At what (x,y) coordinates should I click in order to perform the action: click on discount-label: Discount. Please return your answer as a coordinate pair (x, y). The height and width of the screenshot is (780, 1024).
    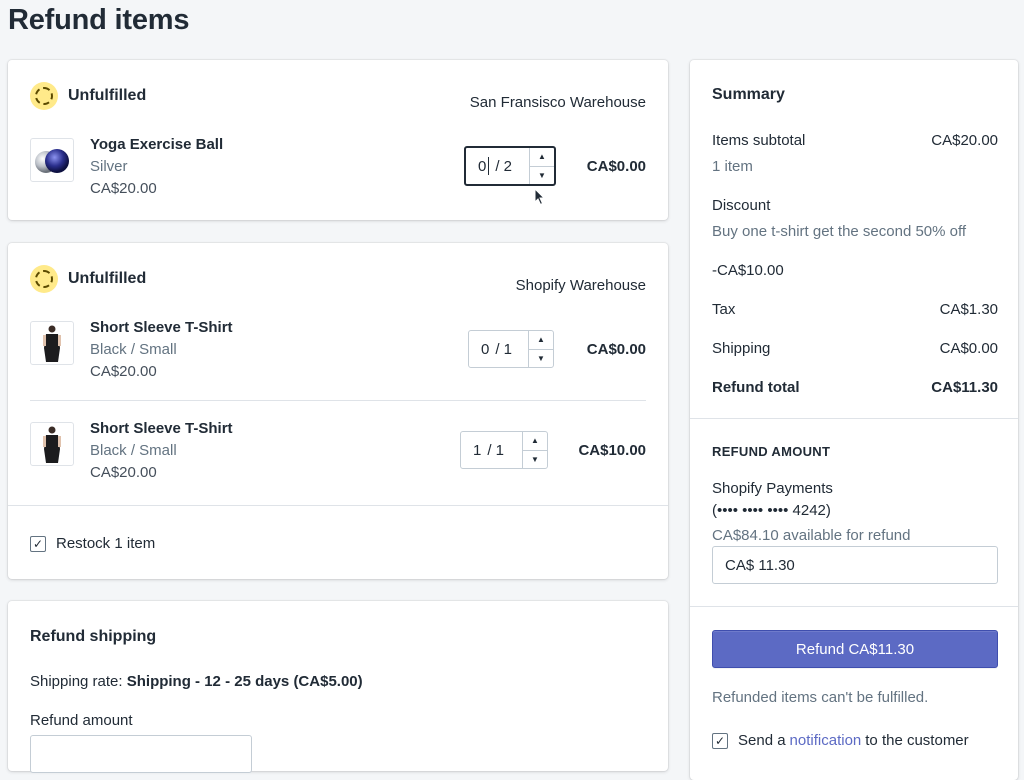
    Looking at the image, I should click on (741, 205).